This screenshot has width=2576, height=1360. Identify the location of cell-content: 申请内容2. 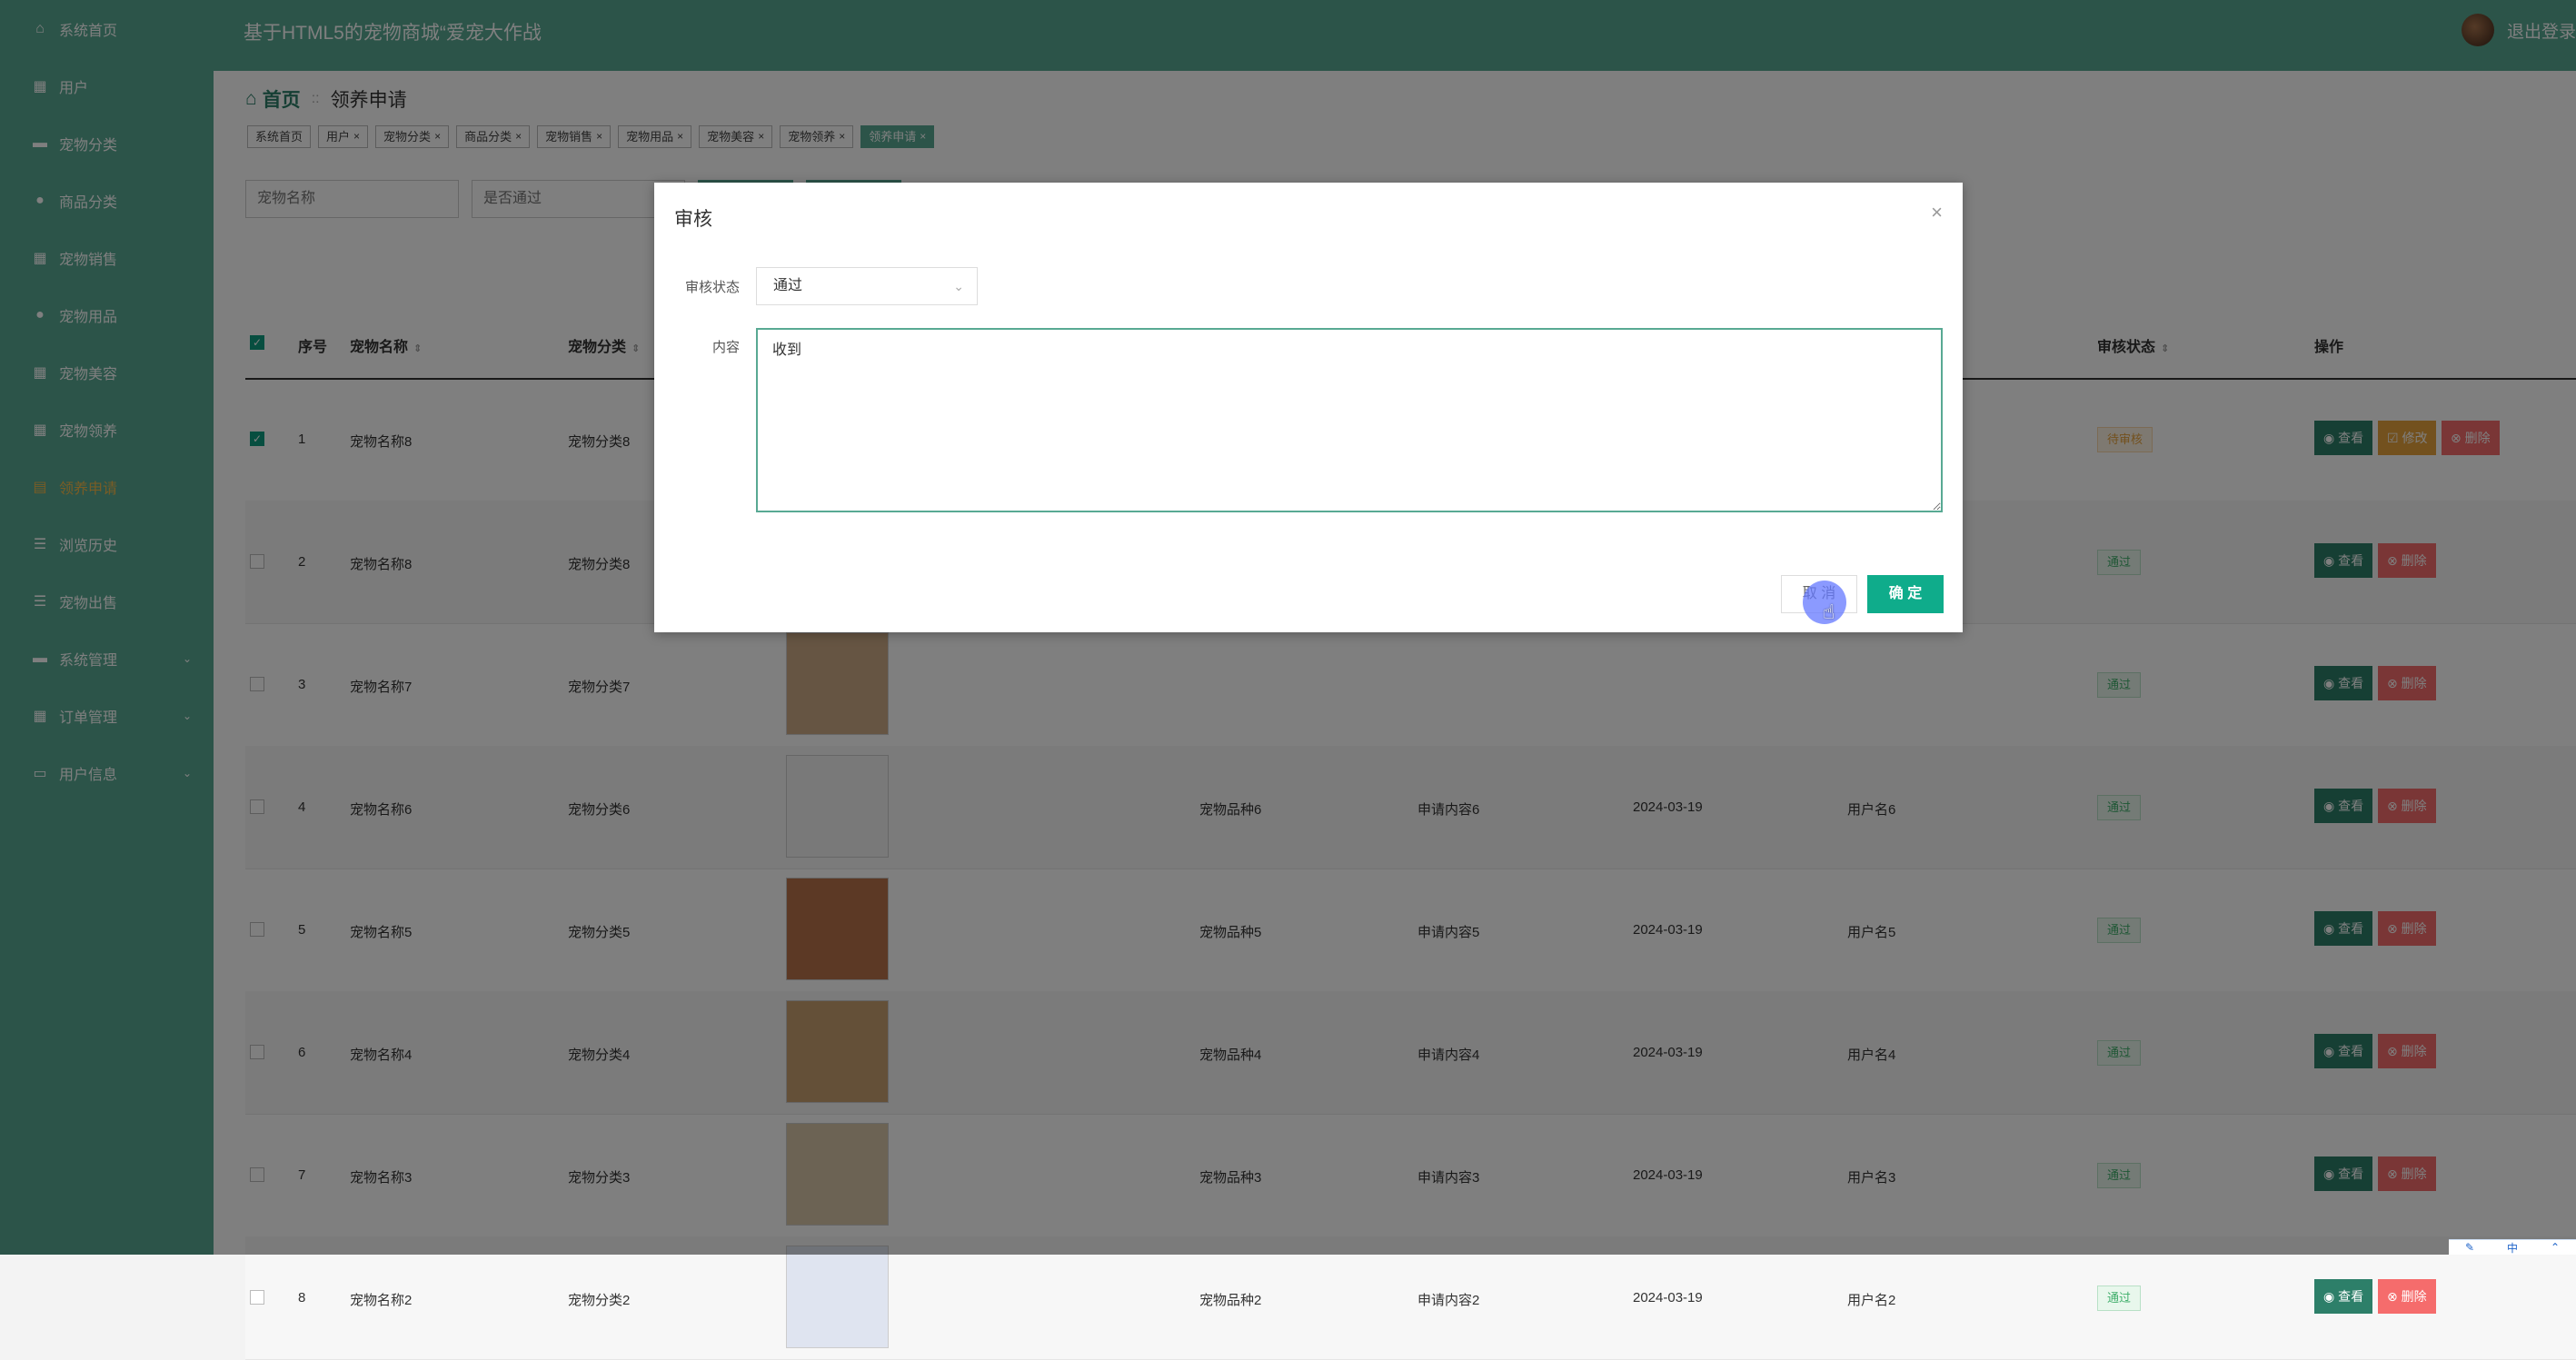
(1449, 1300).